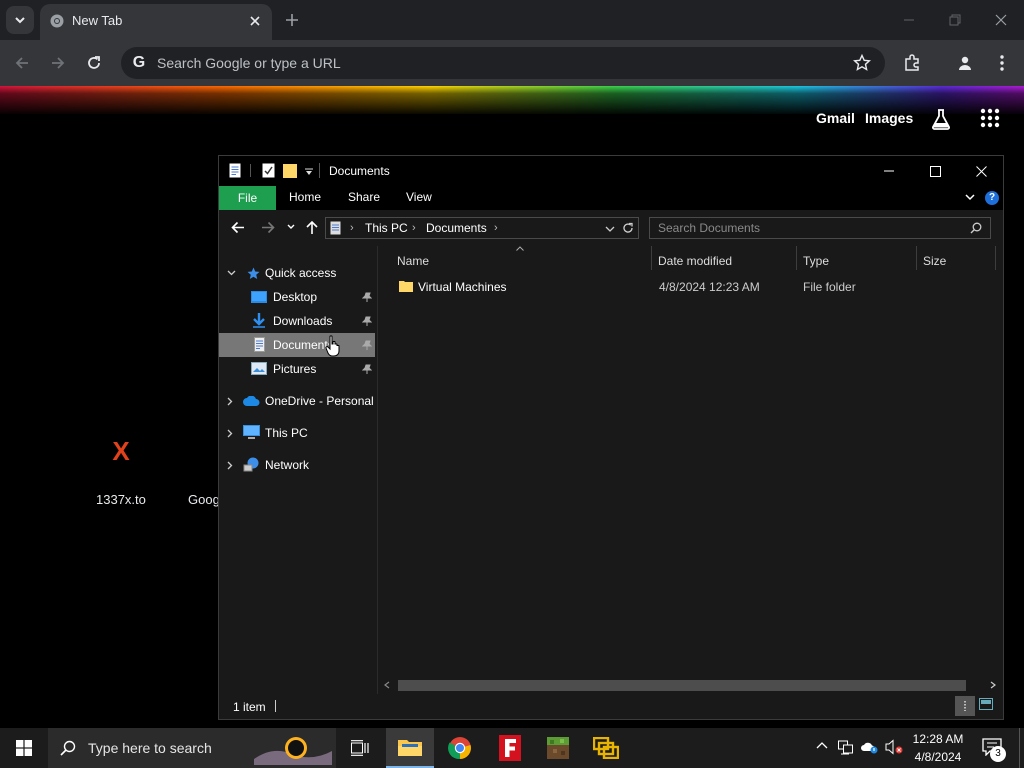 The width and height of the screenshot is (1024, 768). I want to click on large-icons-view-button, so click(986, 704).